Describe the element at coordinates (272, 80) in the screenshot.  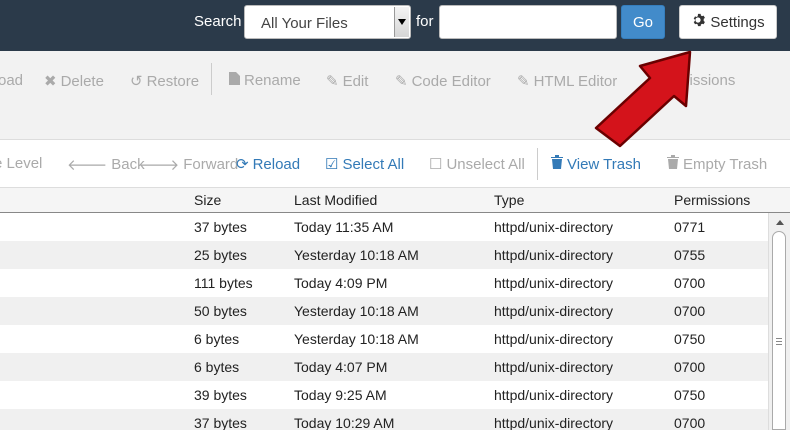
I see `rename-label: Rename` at that location.